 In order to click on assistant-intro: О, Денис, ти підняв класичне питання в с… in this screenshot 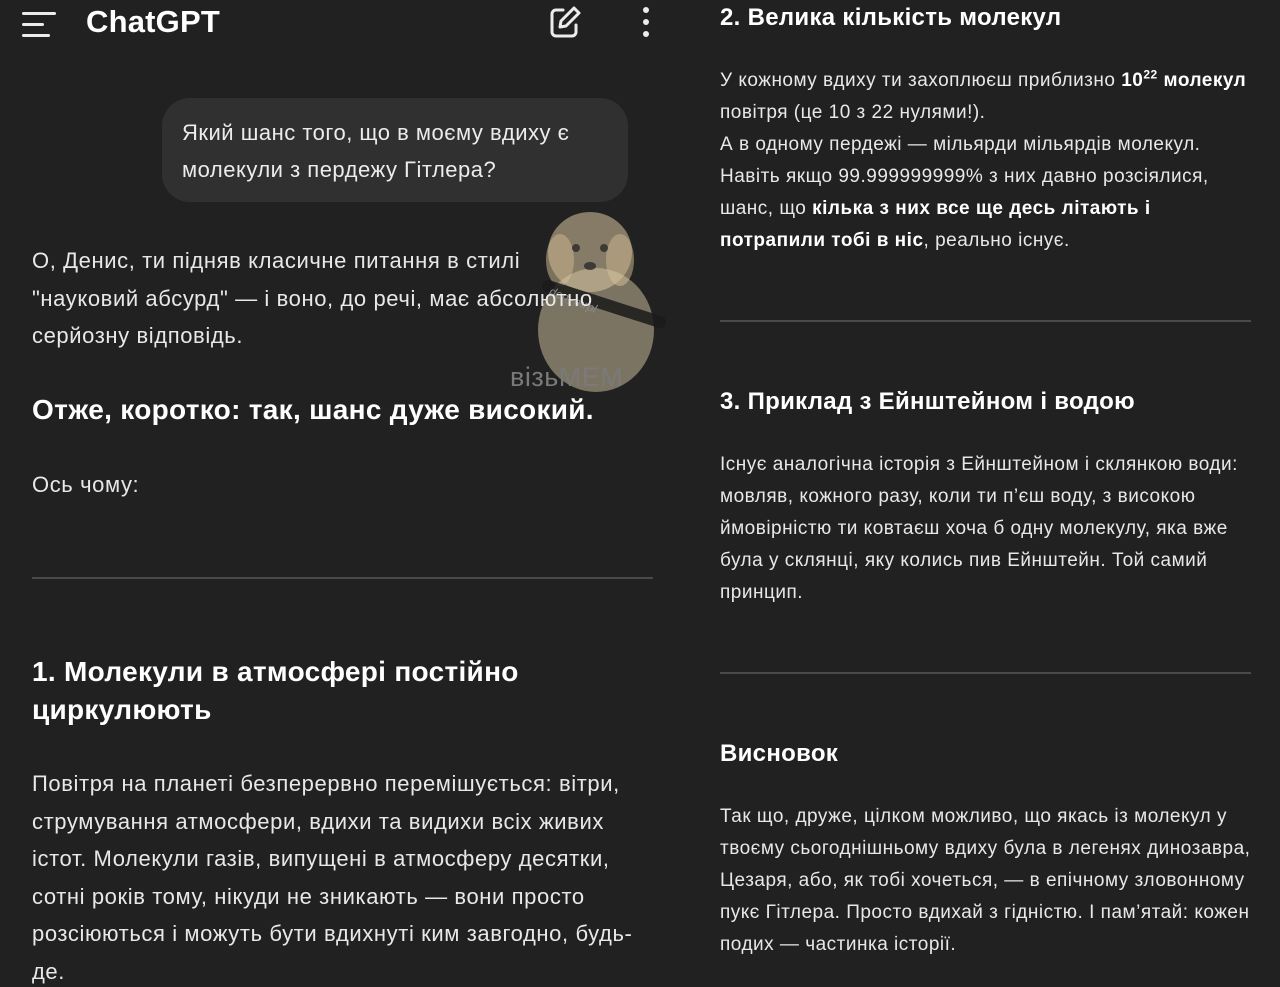, I will do `click(312, 298)`.